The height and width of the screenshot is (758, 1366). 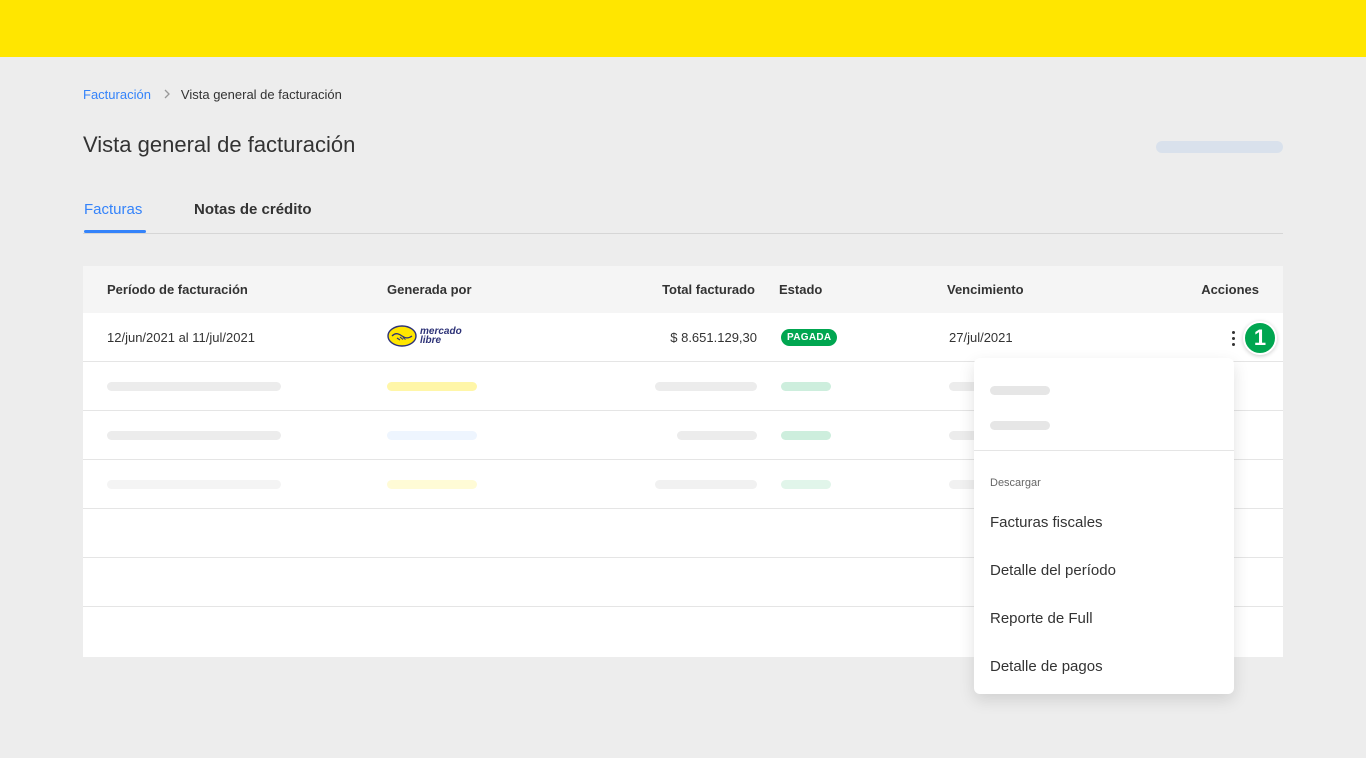 I want to click on menu-item-detalle-pagos: Detalle de pagos, so click(x=1046, y=666).